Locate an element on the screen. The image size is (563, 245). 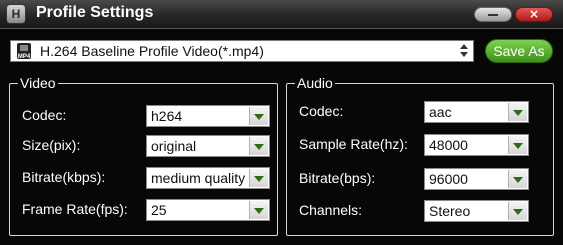
title-bar: H Profile Settings × is located at coordinates (281, 14).